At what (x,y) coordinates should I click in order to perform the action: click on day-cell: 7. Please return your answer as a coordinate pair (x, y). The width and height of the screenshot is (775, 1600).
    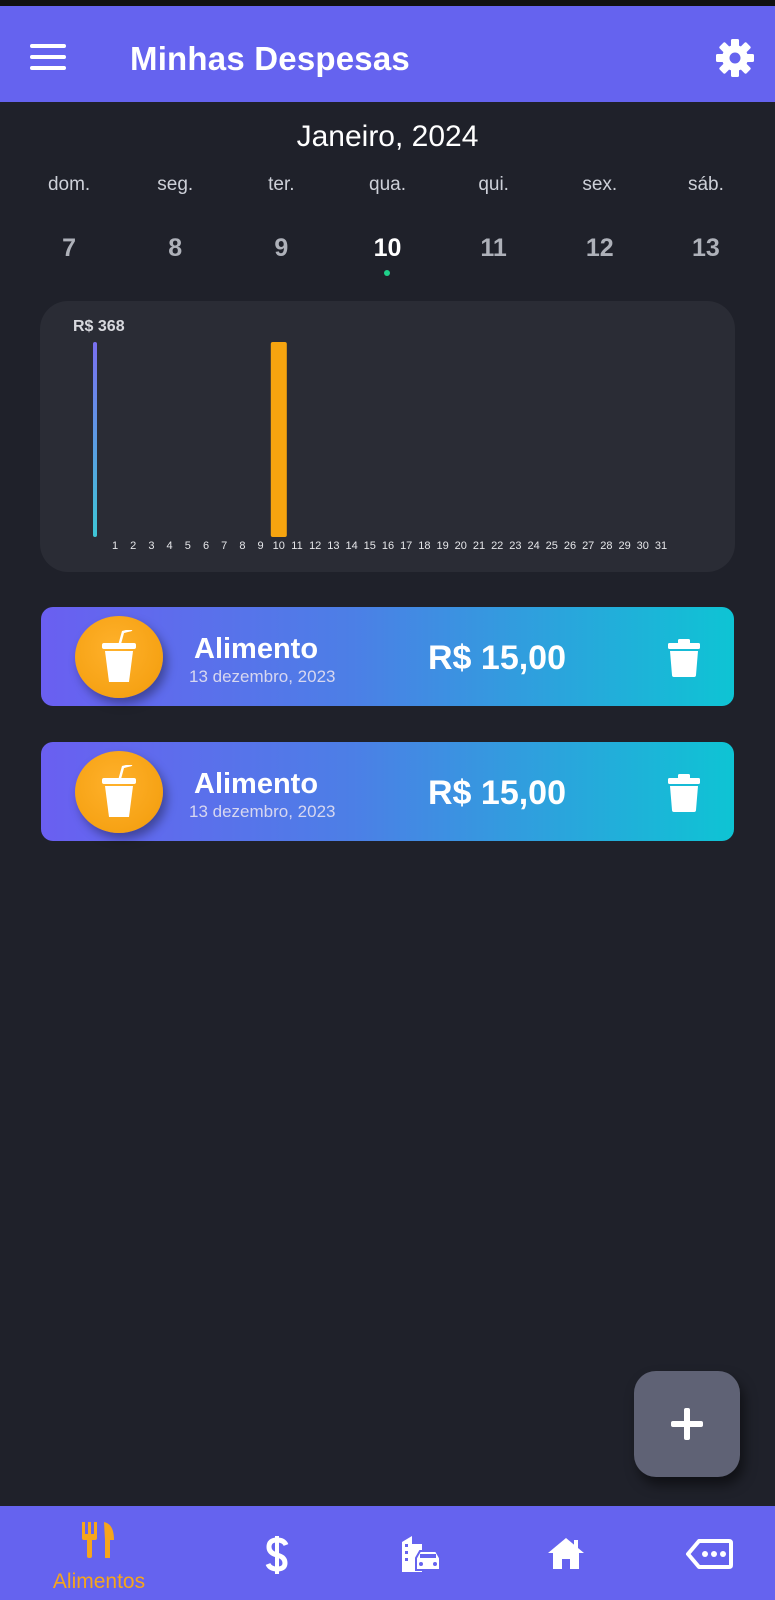
    Looking at the image, I should click on (69, 258).